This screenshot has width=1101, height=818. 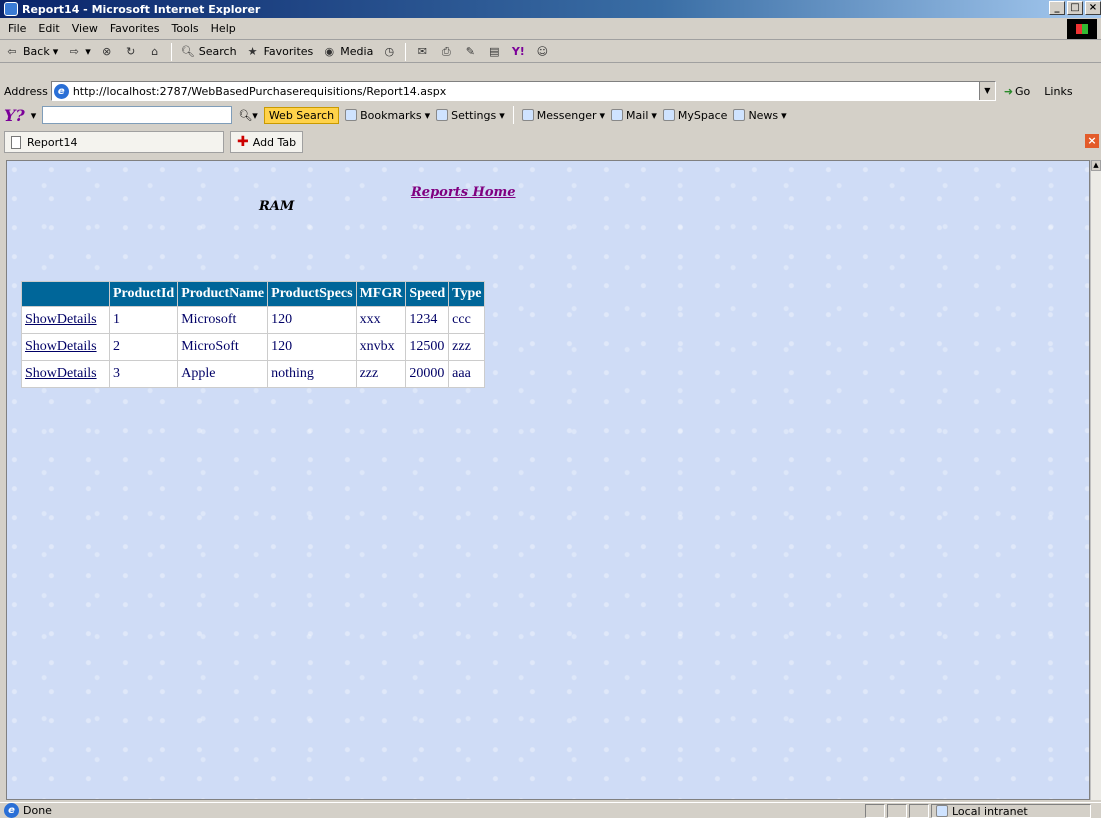 I want to click on ie-icon, so click(x=11, y=9).